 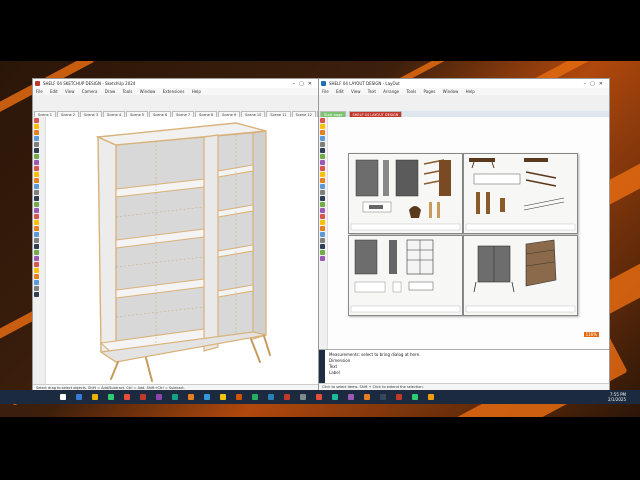 I want to click on lmenu-pages: Pages, so click(x=430, y=91).